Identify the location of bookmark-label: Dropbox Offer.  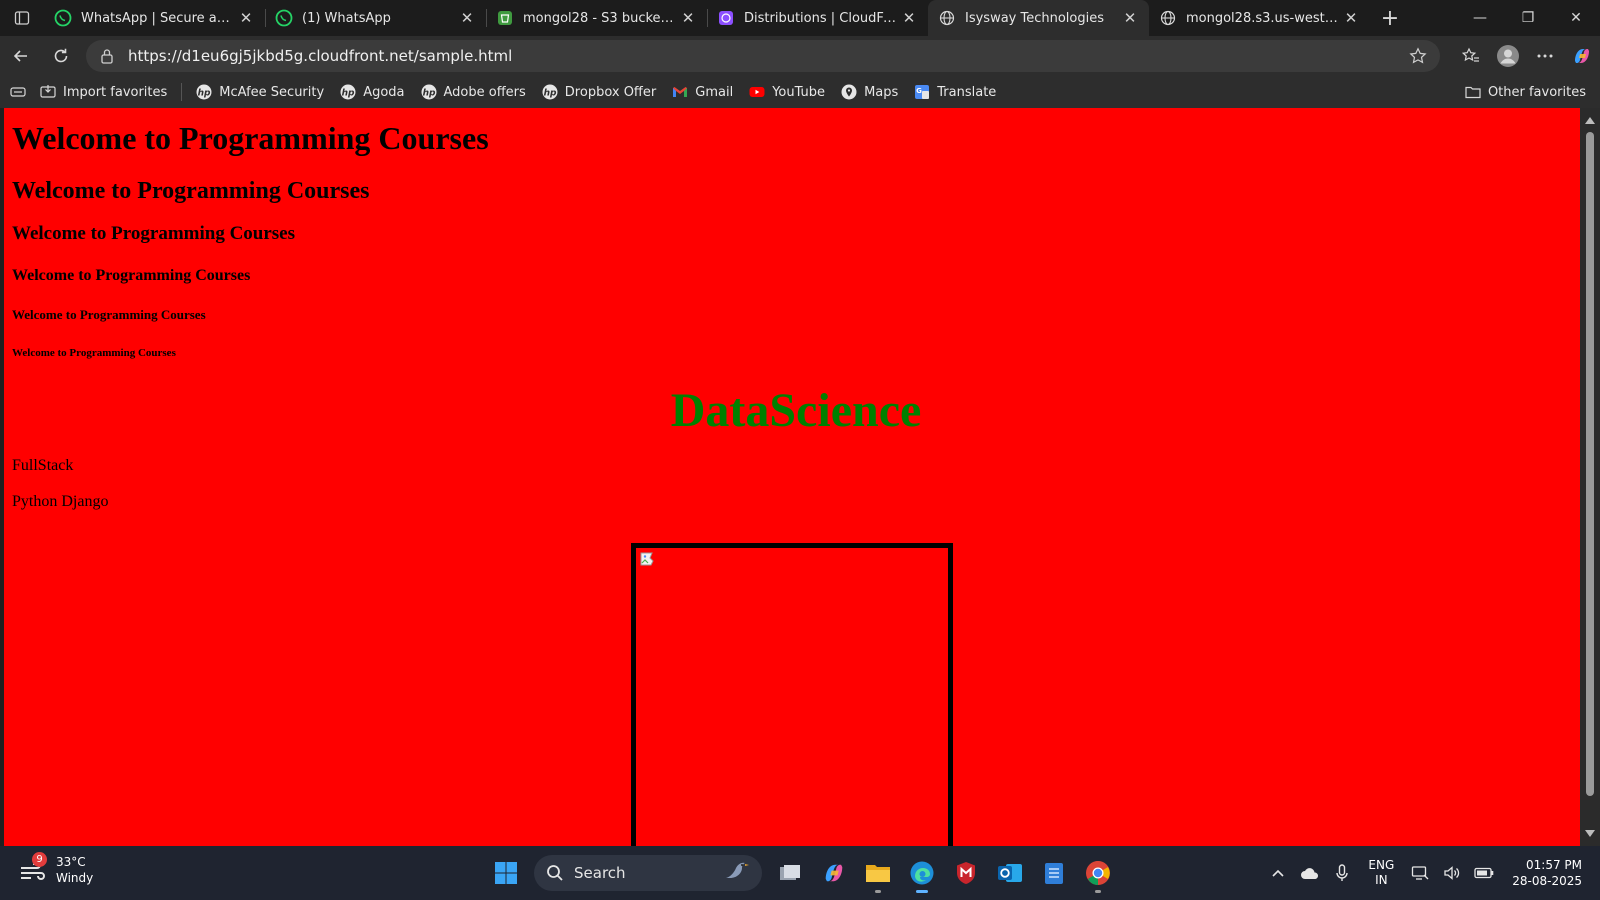
(610, 92).